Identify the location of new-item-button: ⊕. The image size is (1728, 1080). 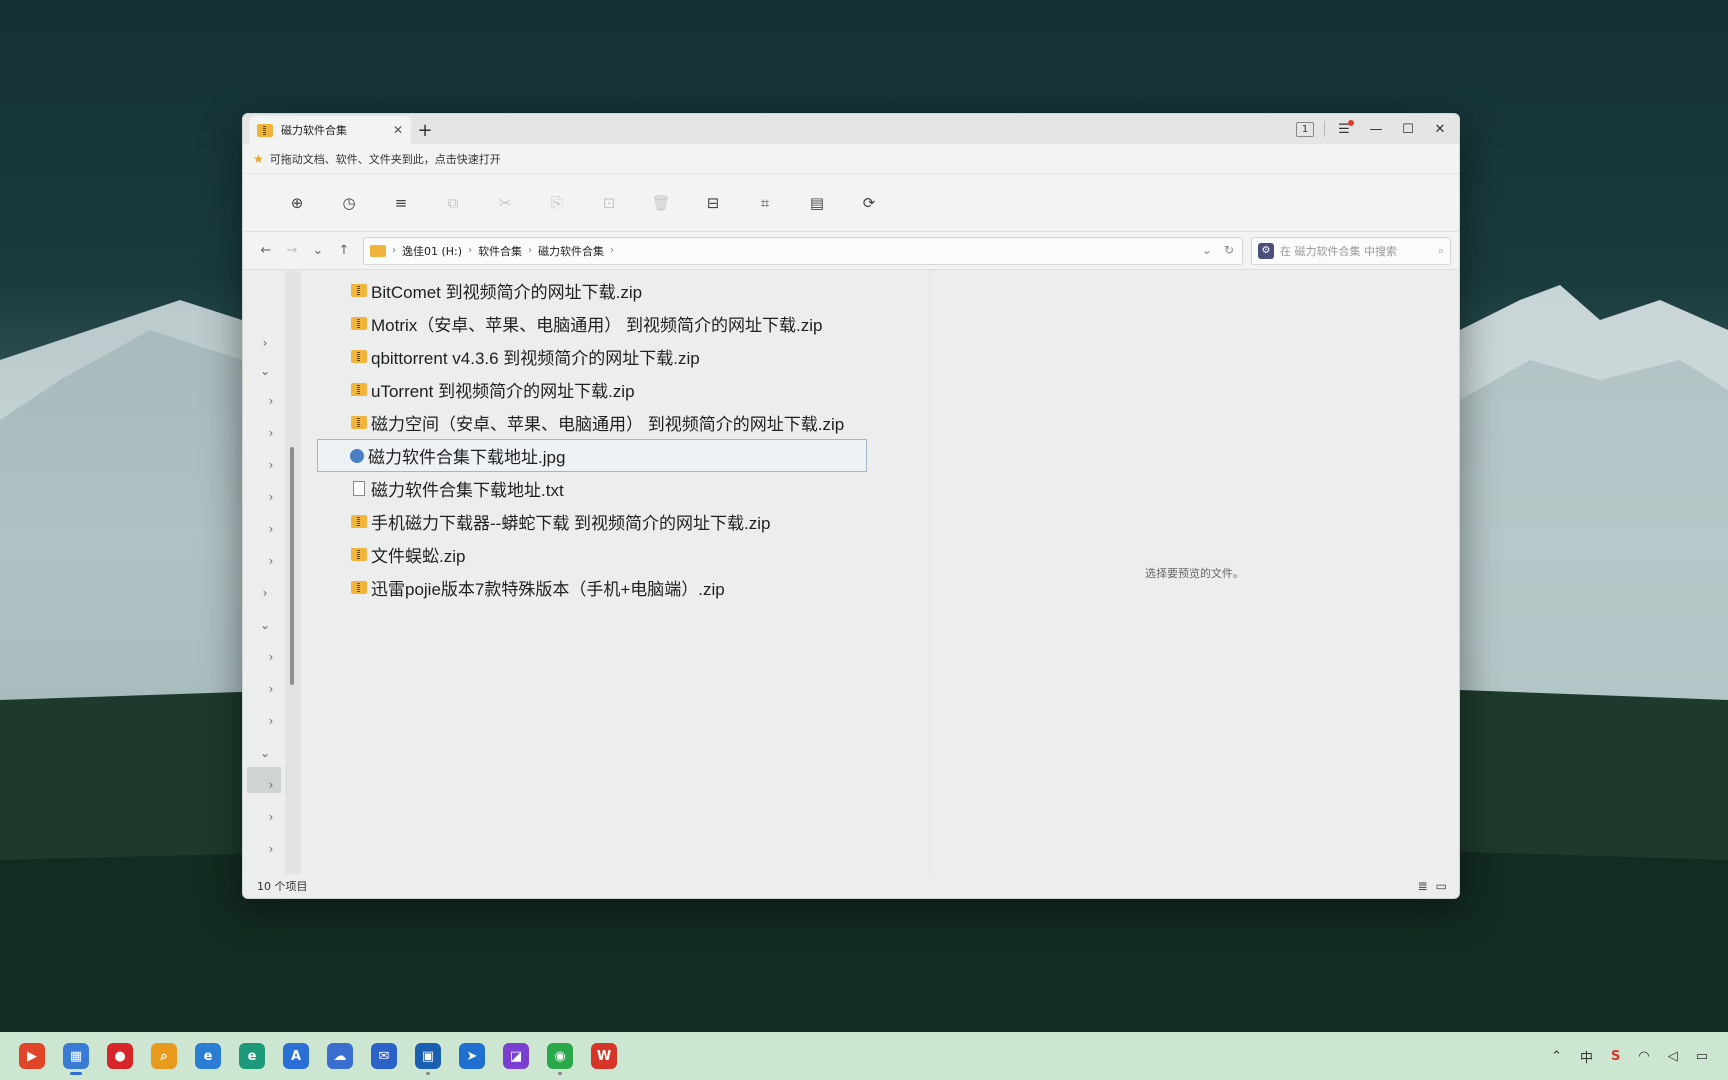
(297, 203).